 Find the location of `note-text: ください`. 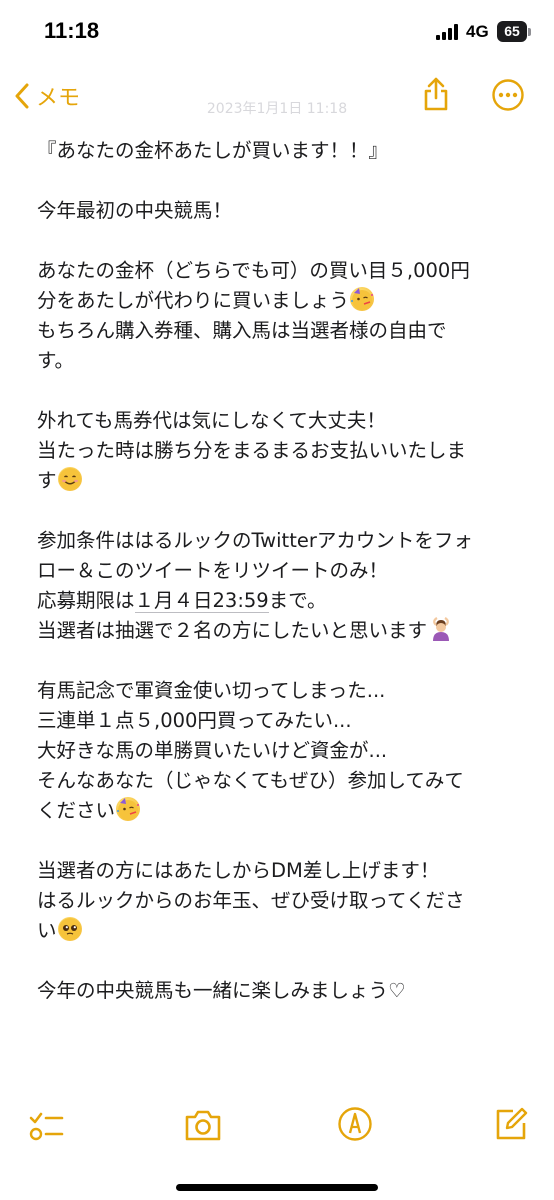

note-text: ください is located at coordinates (76, 810).